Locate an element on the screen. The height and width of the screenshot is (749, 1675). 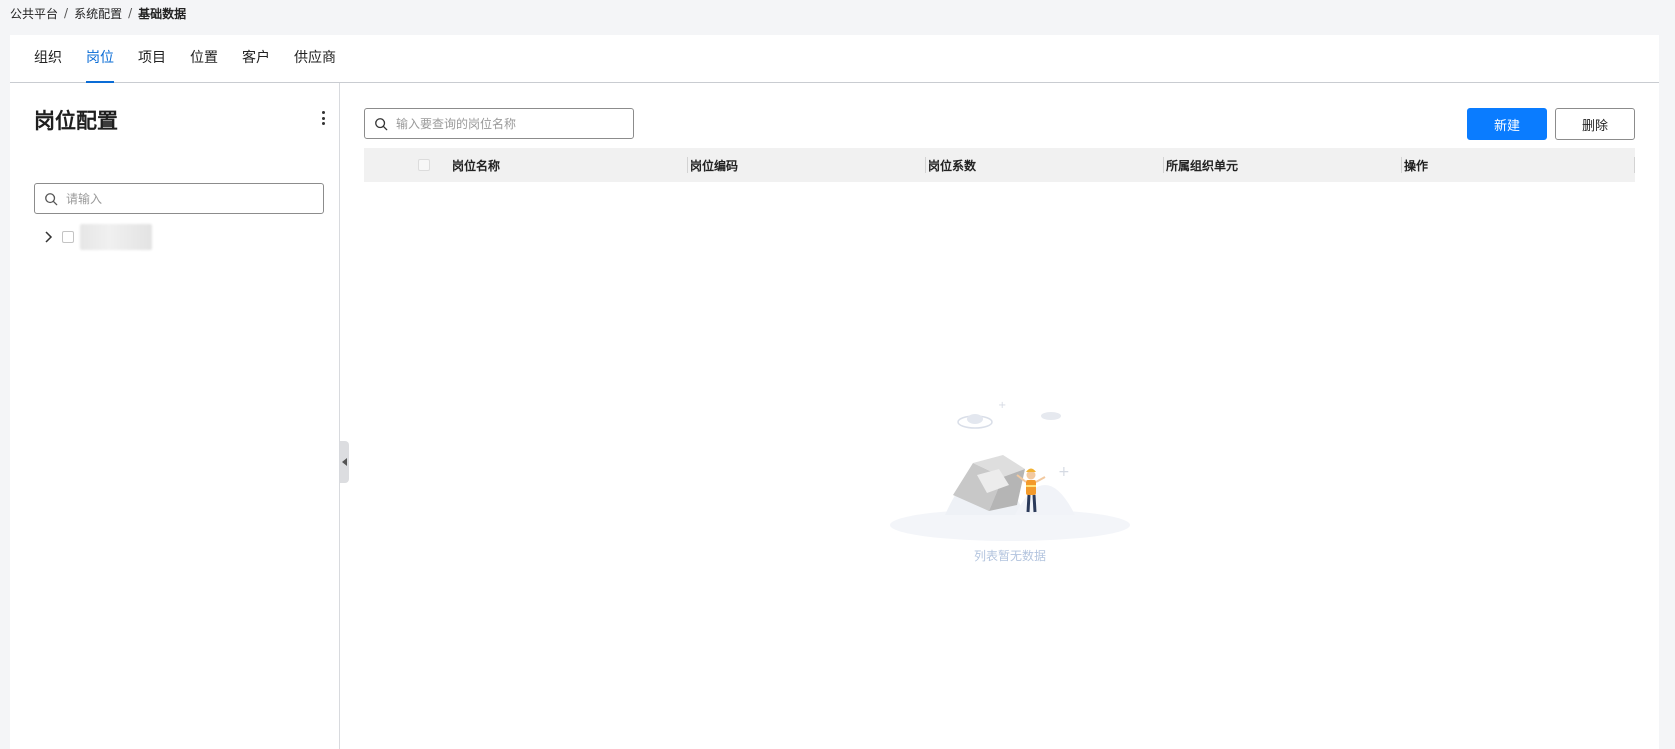
empty-state-text: 列表暂无数据 is located at coordinates (1009, 556).